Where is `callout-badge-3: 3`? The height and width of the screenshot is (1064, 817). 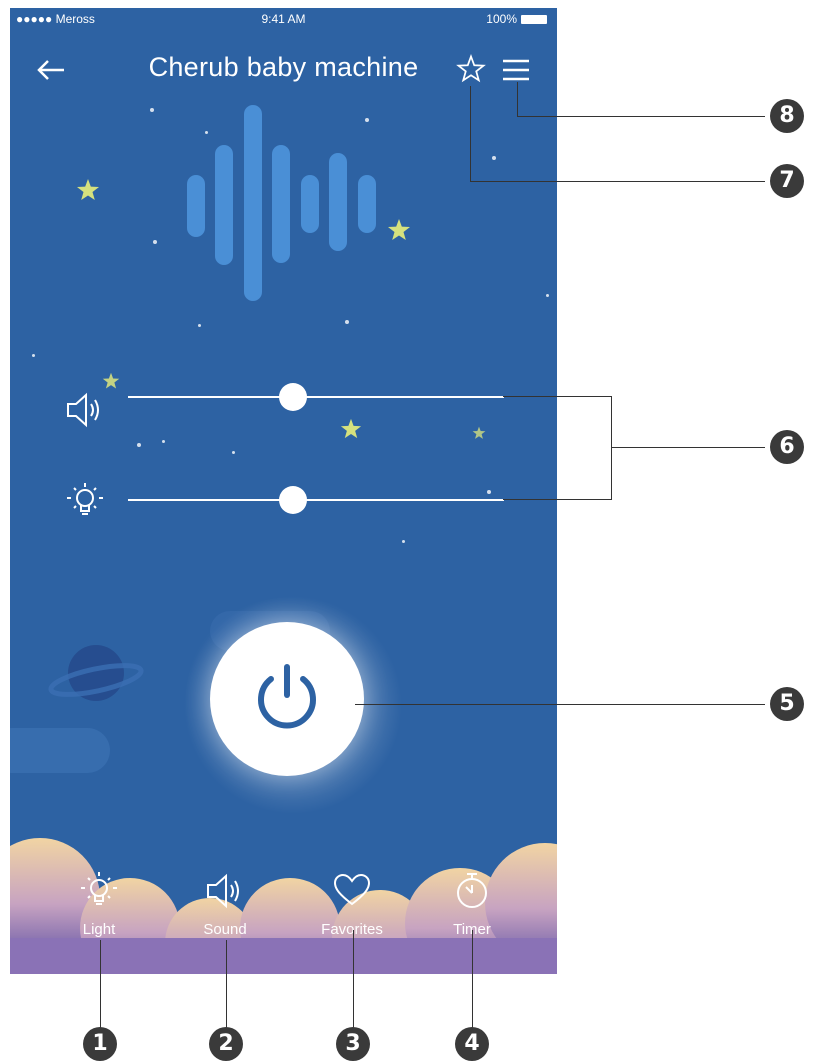
callout-badge-3: 3 is located at coordinates (353, 1044).